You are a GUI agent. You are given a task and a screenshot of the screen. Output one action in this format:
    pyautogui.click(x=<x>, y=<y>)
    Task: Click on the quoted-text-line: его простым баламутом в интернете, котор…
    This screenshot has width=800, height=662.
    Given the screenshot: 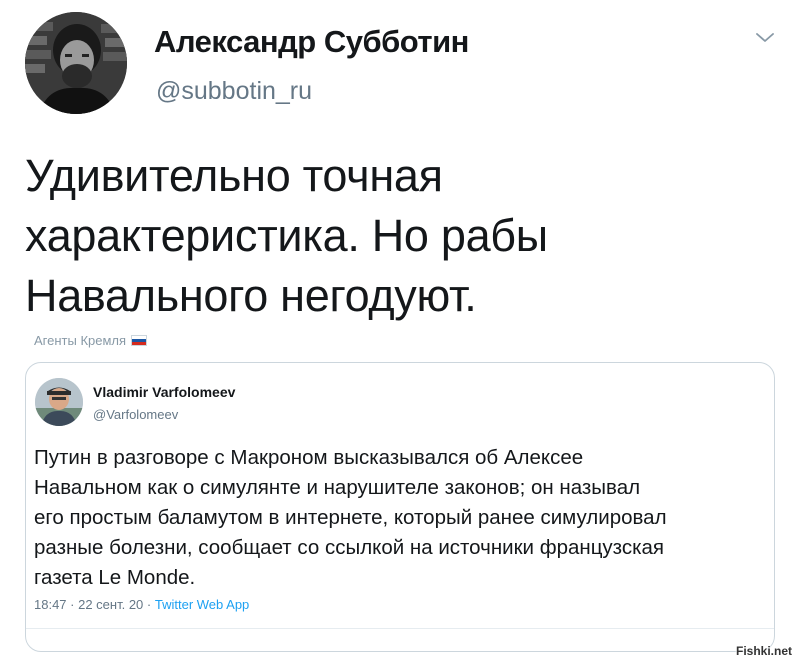 What is the action you would take?
    pyautogui.click(x=350, y=517)
    